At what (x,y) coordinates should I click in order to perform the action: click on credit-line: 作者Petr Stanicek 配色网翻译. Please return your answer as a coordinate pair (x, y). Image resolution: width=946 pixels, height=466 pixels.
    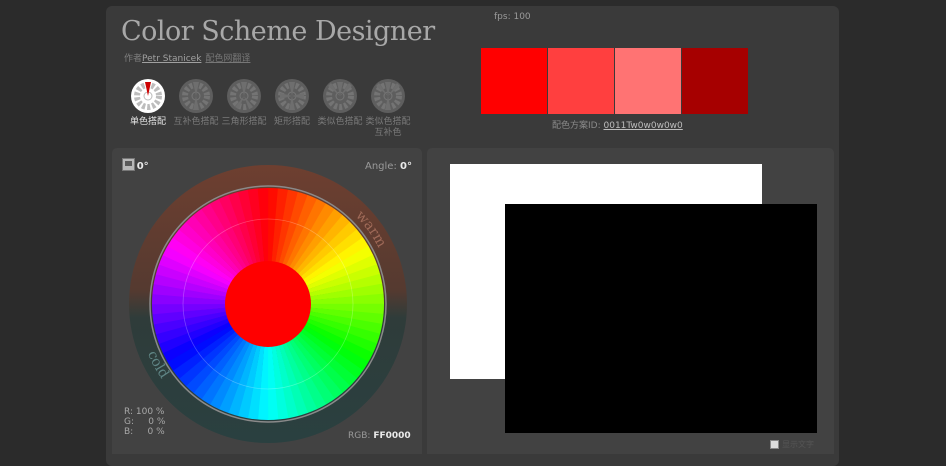
    Looking at the image, I should click on (187, 57).